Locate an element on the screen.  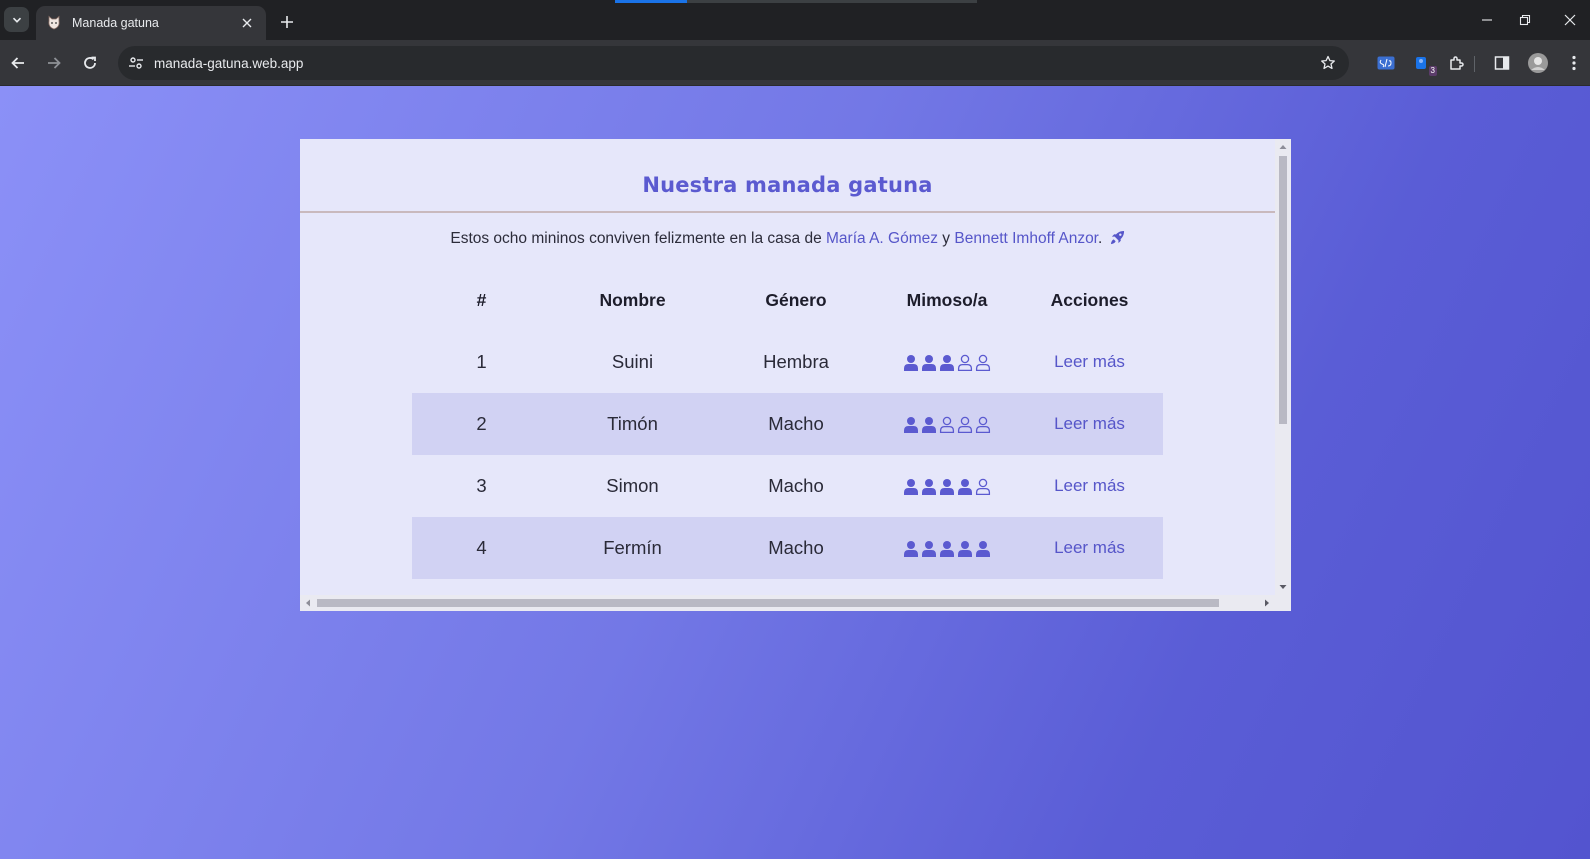
vertical-scrollbar is located at coordinates (1283, 367).